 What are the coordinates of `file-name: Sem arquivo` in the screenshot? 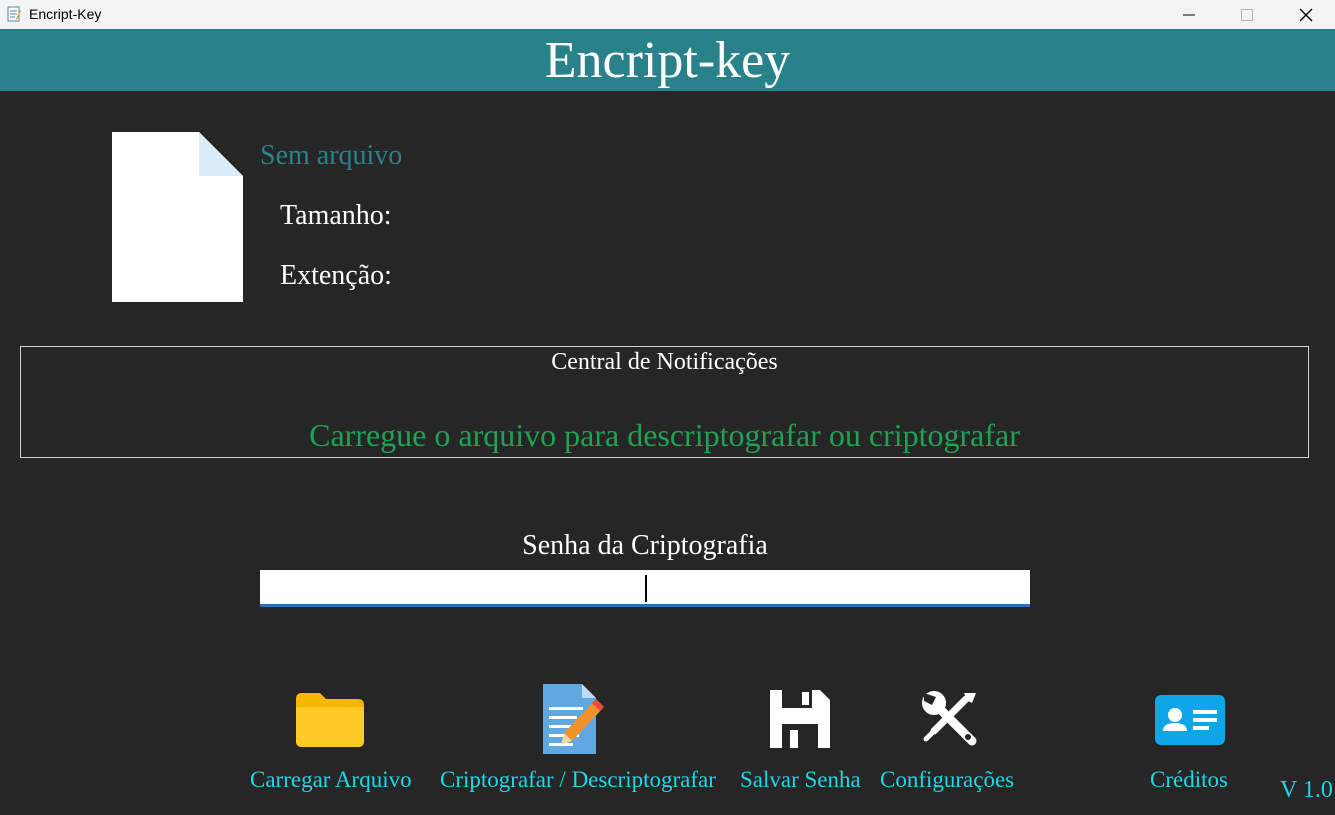 It's located at (331, 155).